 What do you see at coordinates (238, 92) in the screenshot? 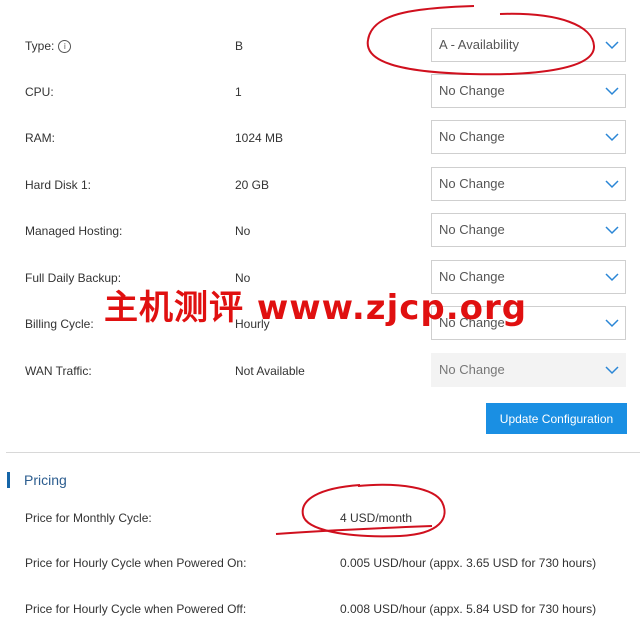
I see `cpu-value: 1` at bounding box center [238, 92].